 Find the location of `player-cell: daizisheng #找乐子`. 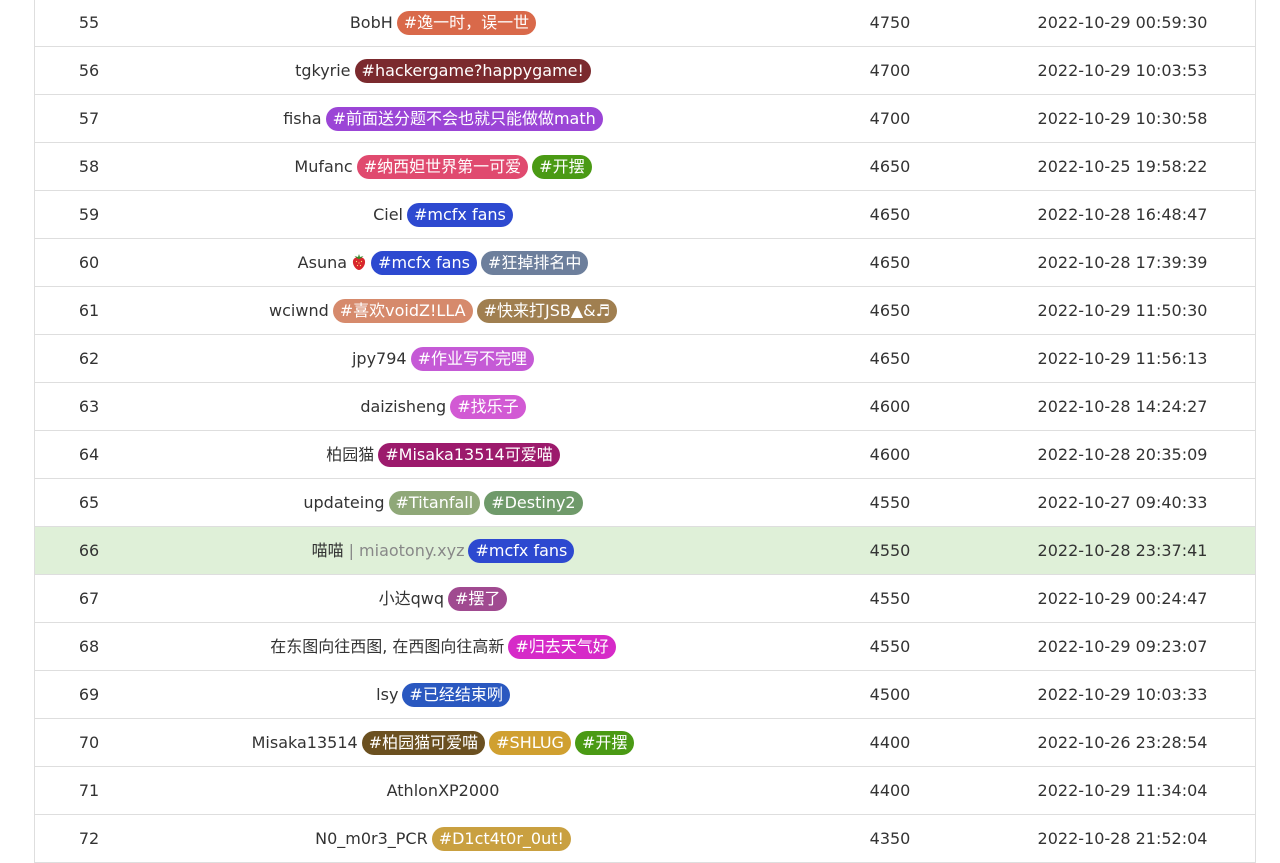

player-cell: daizisheng #找乐子 is located at coordinates (443, 406).